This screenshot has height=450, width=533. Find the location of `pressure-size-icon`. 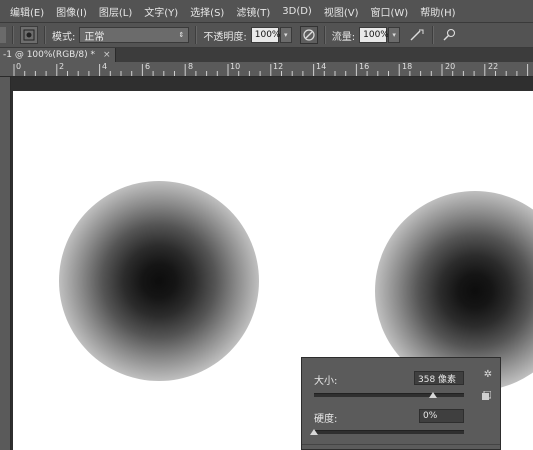

pressure-size-icon is located at coordinates (449, 35).